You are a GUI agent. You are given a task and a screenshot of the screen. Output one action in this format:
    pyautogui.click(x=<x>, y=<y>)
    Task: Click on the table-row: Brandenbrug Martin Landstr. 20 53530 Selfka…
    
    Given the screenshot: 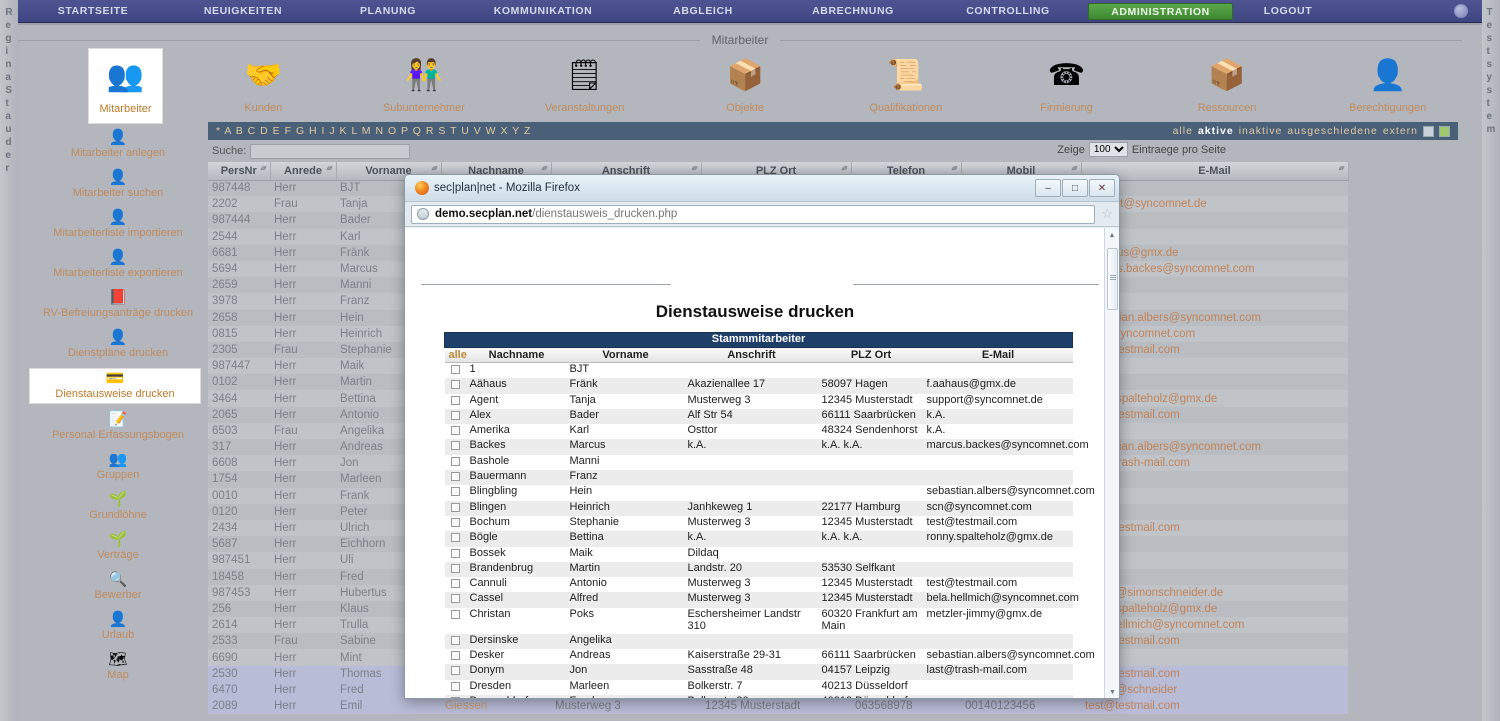 What is the action you would take?
    pyautogui.click(x=758, y=569)
    